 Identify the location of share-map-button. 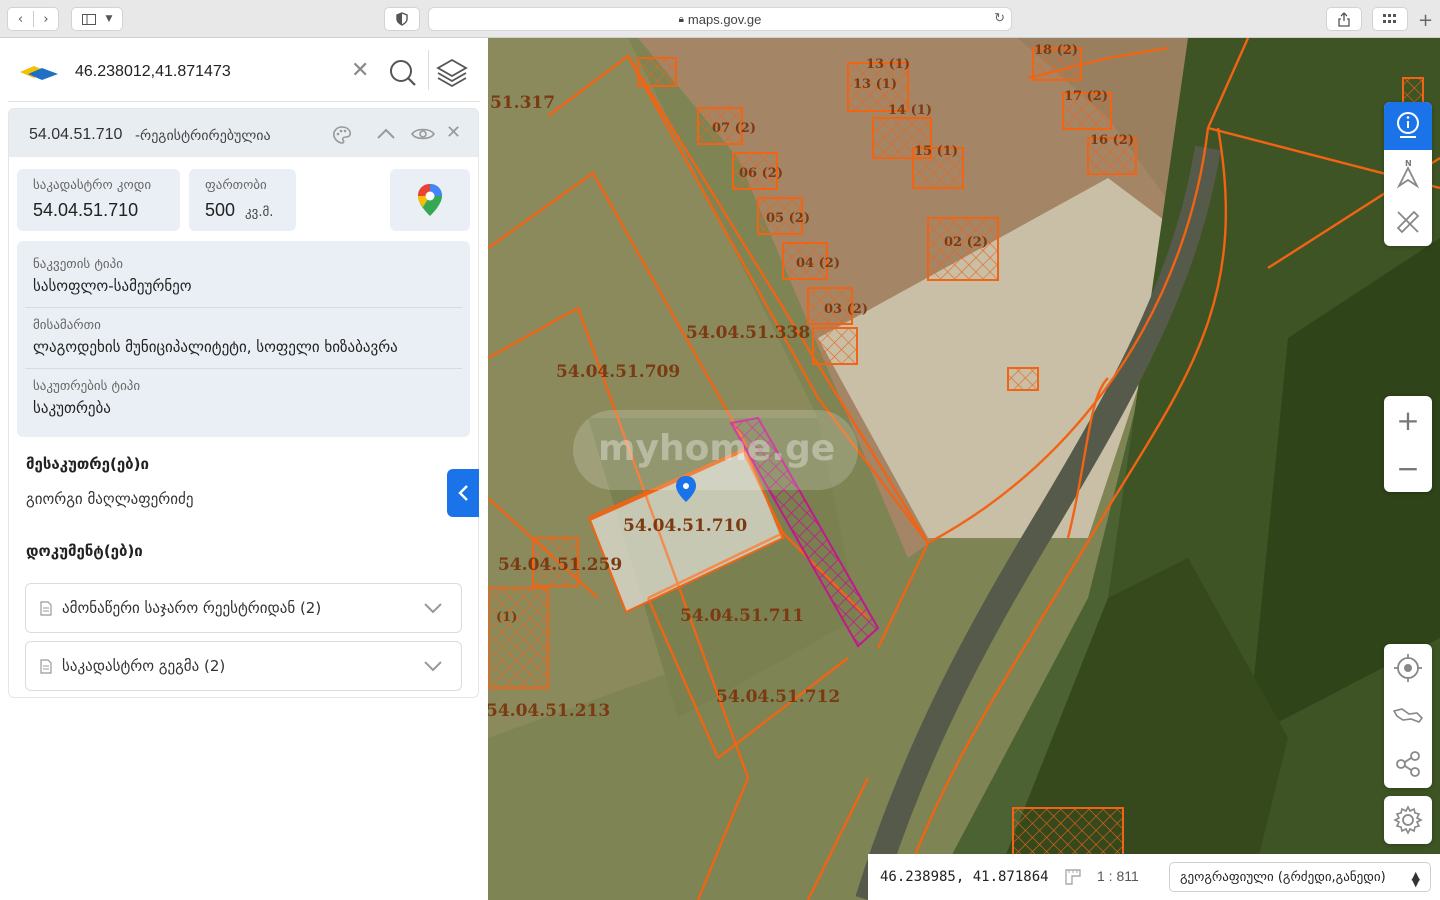
(1408, 764).